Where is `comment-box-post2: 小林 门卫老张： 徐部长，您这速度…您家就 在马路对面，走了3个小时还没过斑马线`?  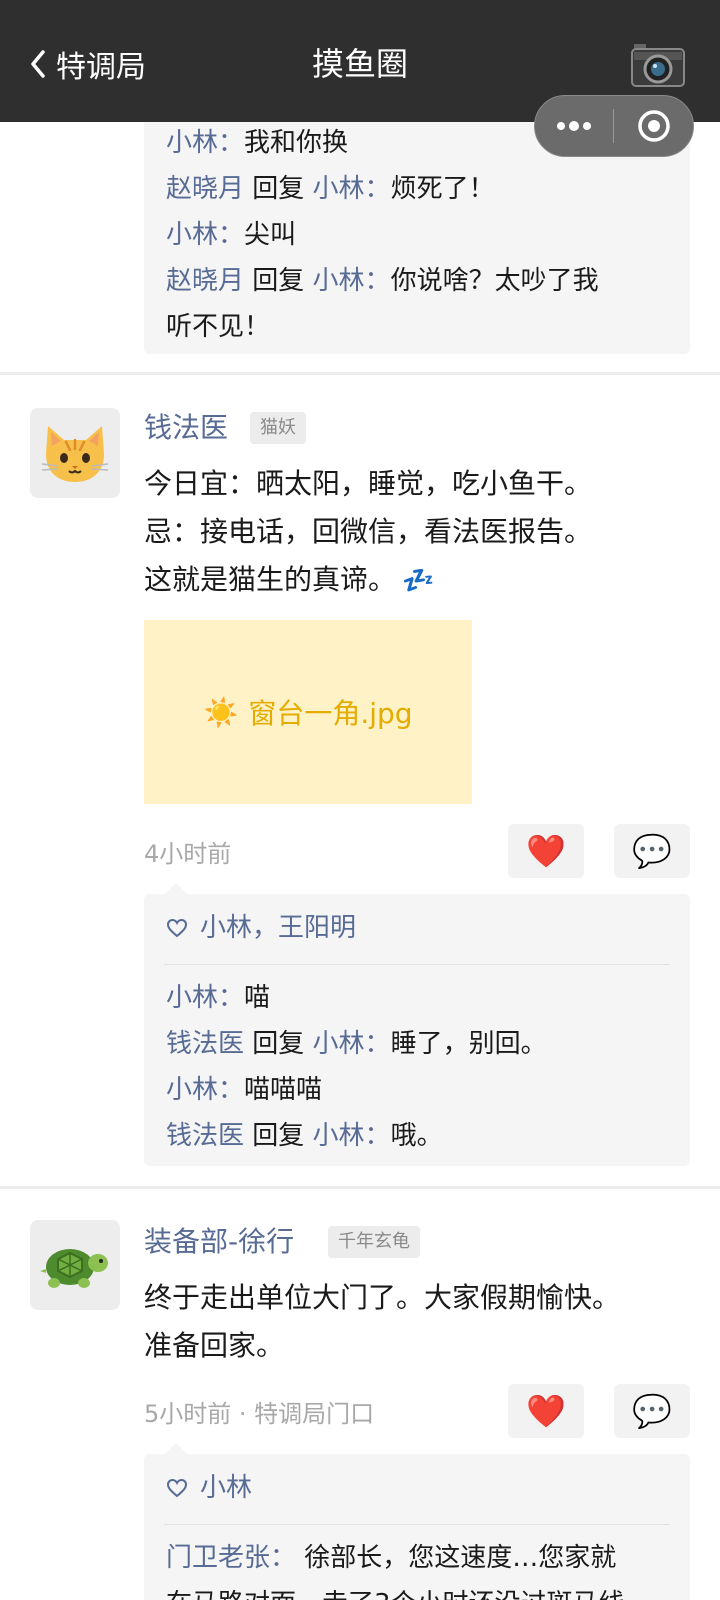 comment-box-post2: 小林 门卫老张： 徐部长，您这速度…您家就 在马路对面，走了3个小时还没过斑马线 is located at coordinates (417, 1527).